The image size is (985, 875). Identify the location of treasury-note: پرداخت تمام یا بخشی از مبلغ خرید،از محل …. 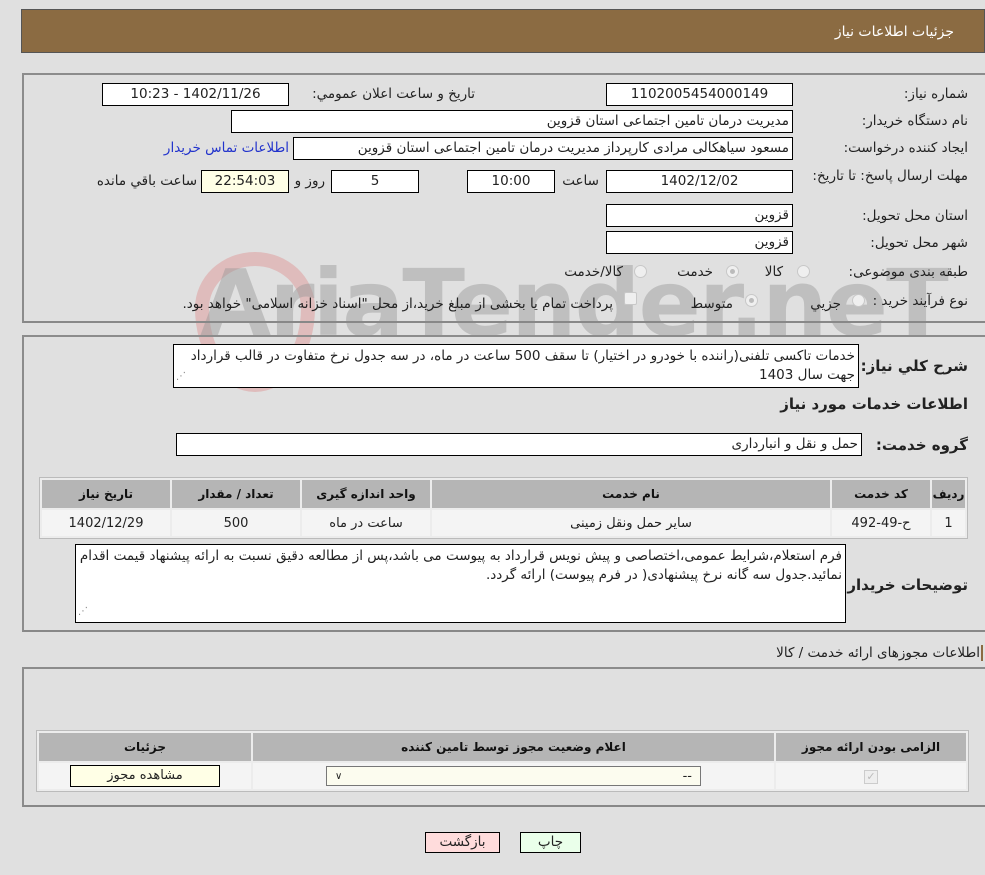
(397, 304).